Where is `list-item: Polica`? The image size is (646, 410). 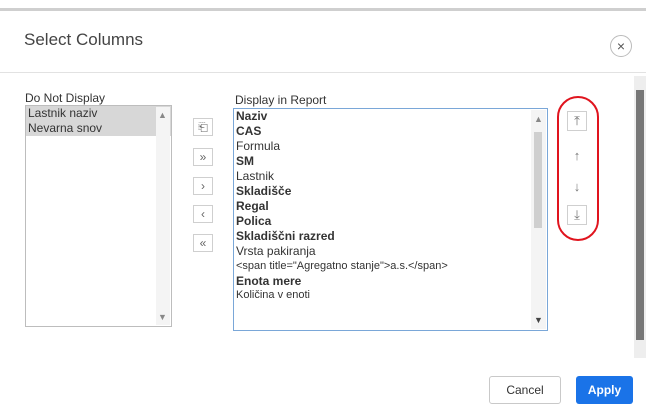 list-item: Polica is located at coordinates (390, 221).